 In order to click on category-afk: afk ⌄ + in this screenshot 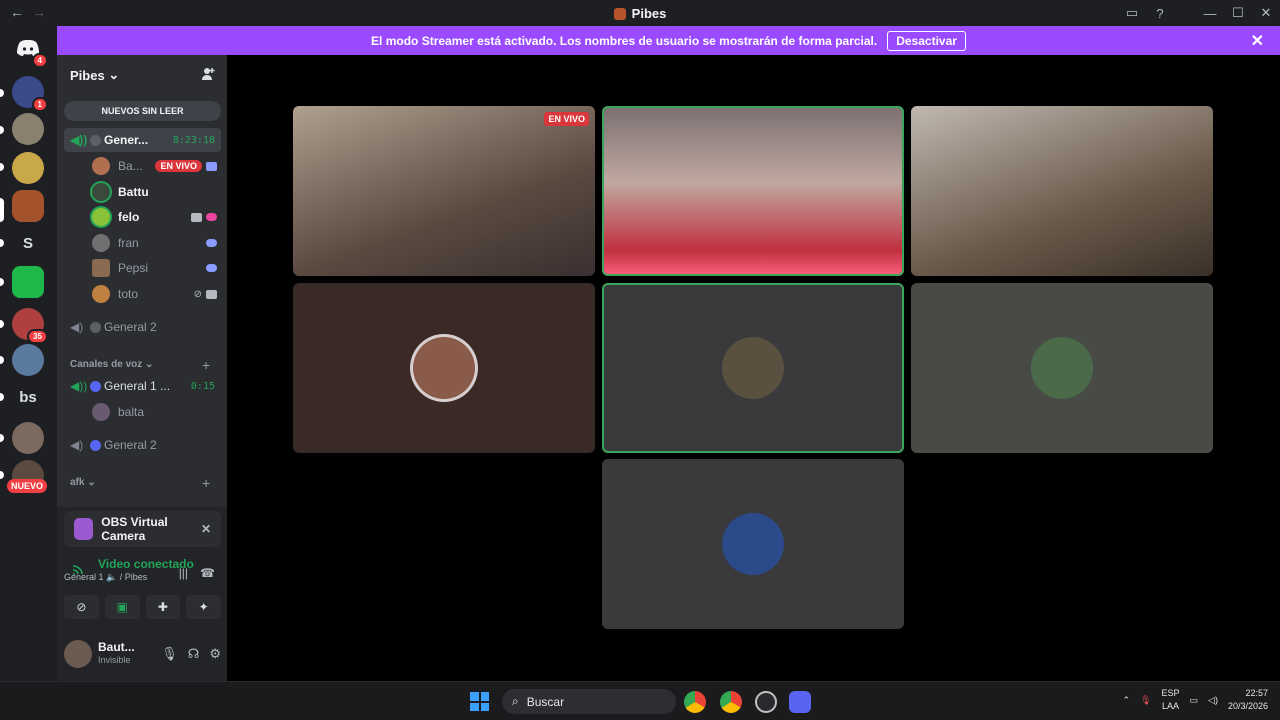, I will do `click(140, 483)`.